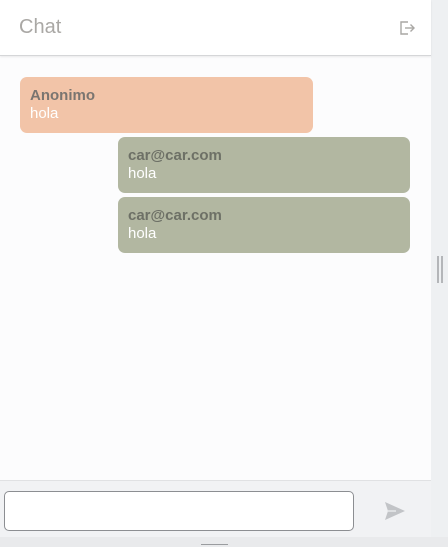 This screenshot has width=448, height=547. What do you see at coordinates (166, 105) in the screenshot?
I see `message-bubble: Anonimo hola` at bounding box center [166, 105].